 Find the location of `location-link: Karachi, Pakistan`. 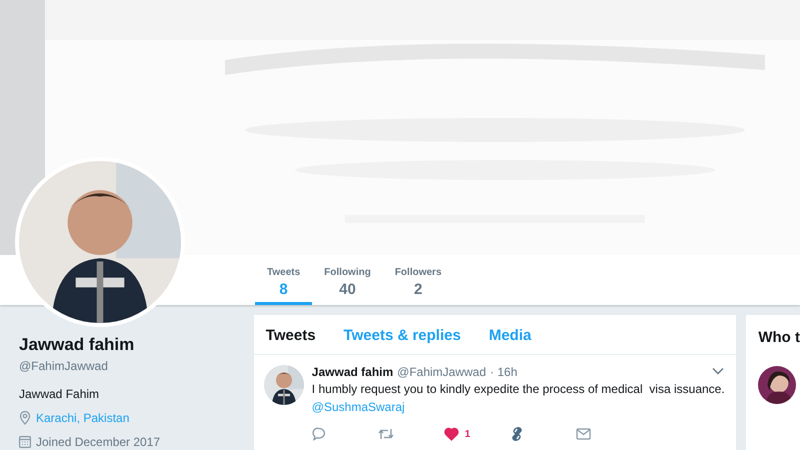

location-link: Karachi, Pakistan is located at coordinates (83, 418).